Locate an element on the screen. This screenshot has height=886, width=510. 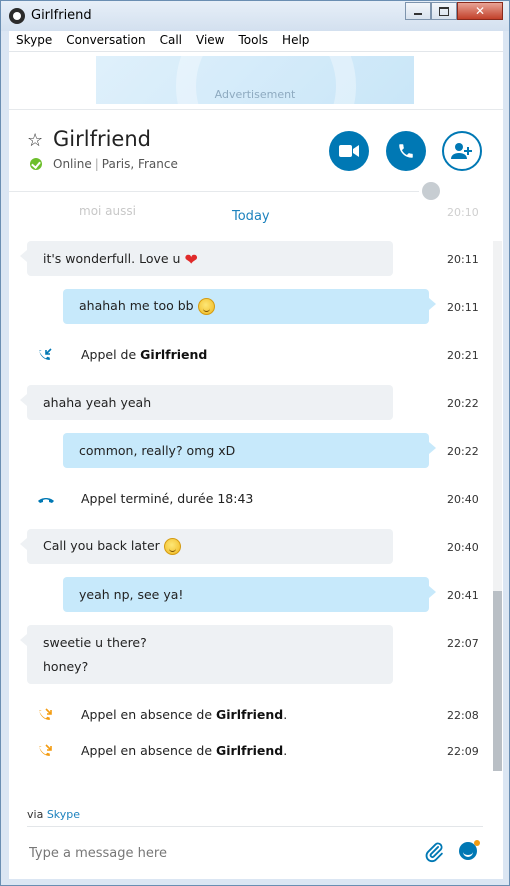
message-time: 20:21 is located at coordinates (463, 355).